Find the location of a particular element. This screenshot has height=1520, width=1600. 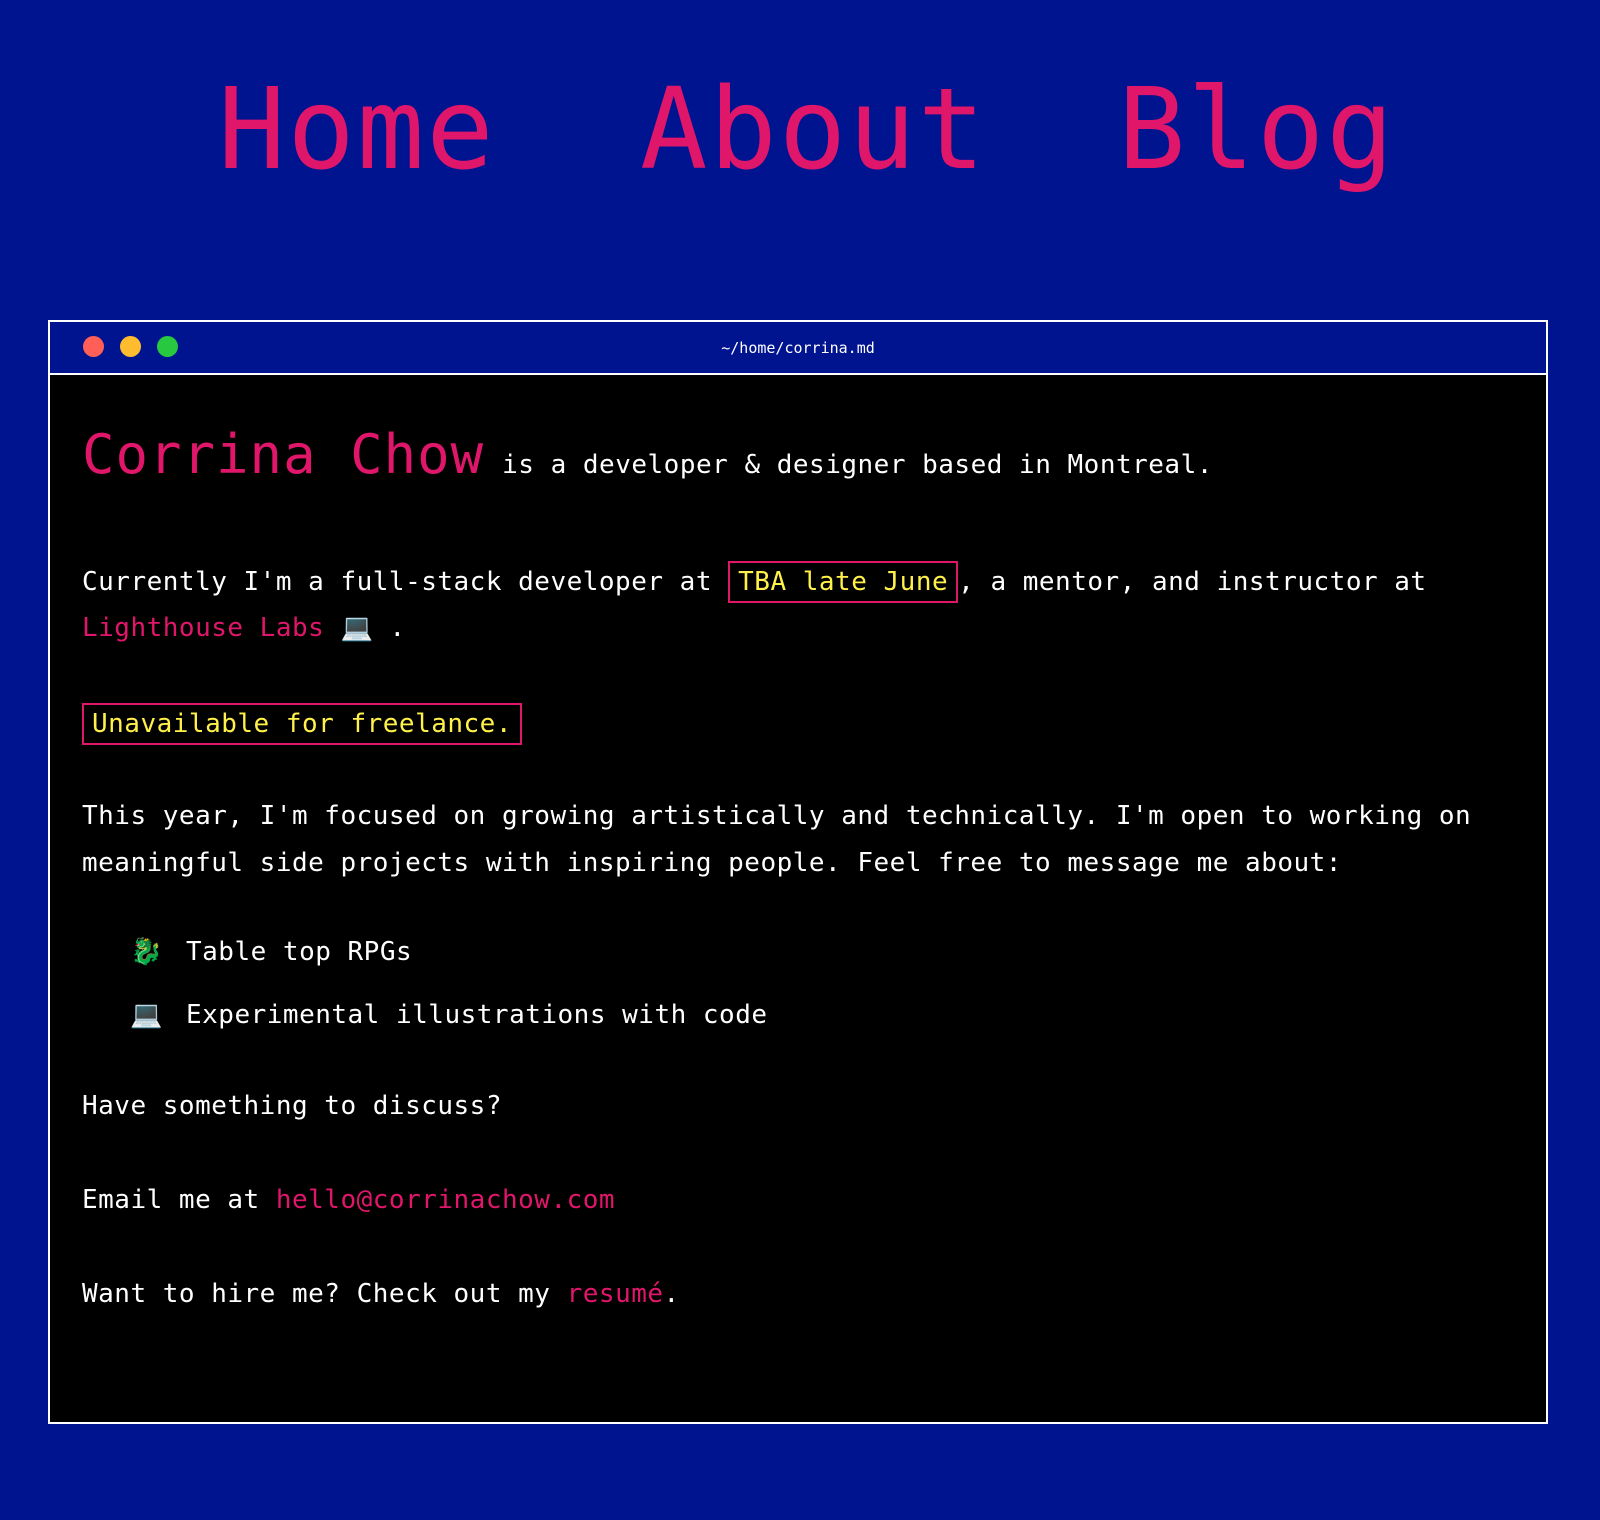

window-titlebar: ~/home/corrina.md is located at coordinates (798, 348).